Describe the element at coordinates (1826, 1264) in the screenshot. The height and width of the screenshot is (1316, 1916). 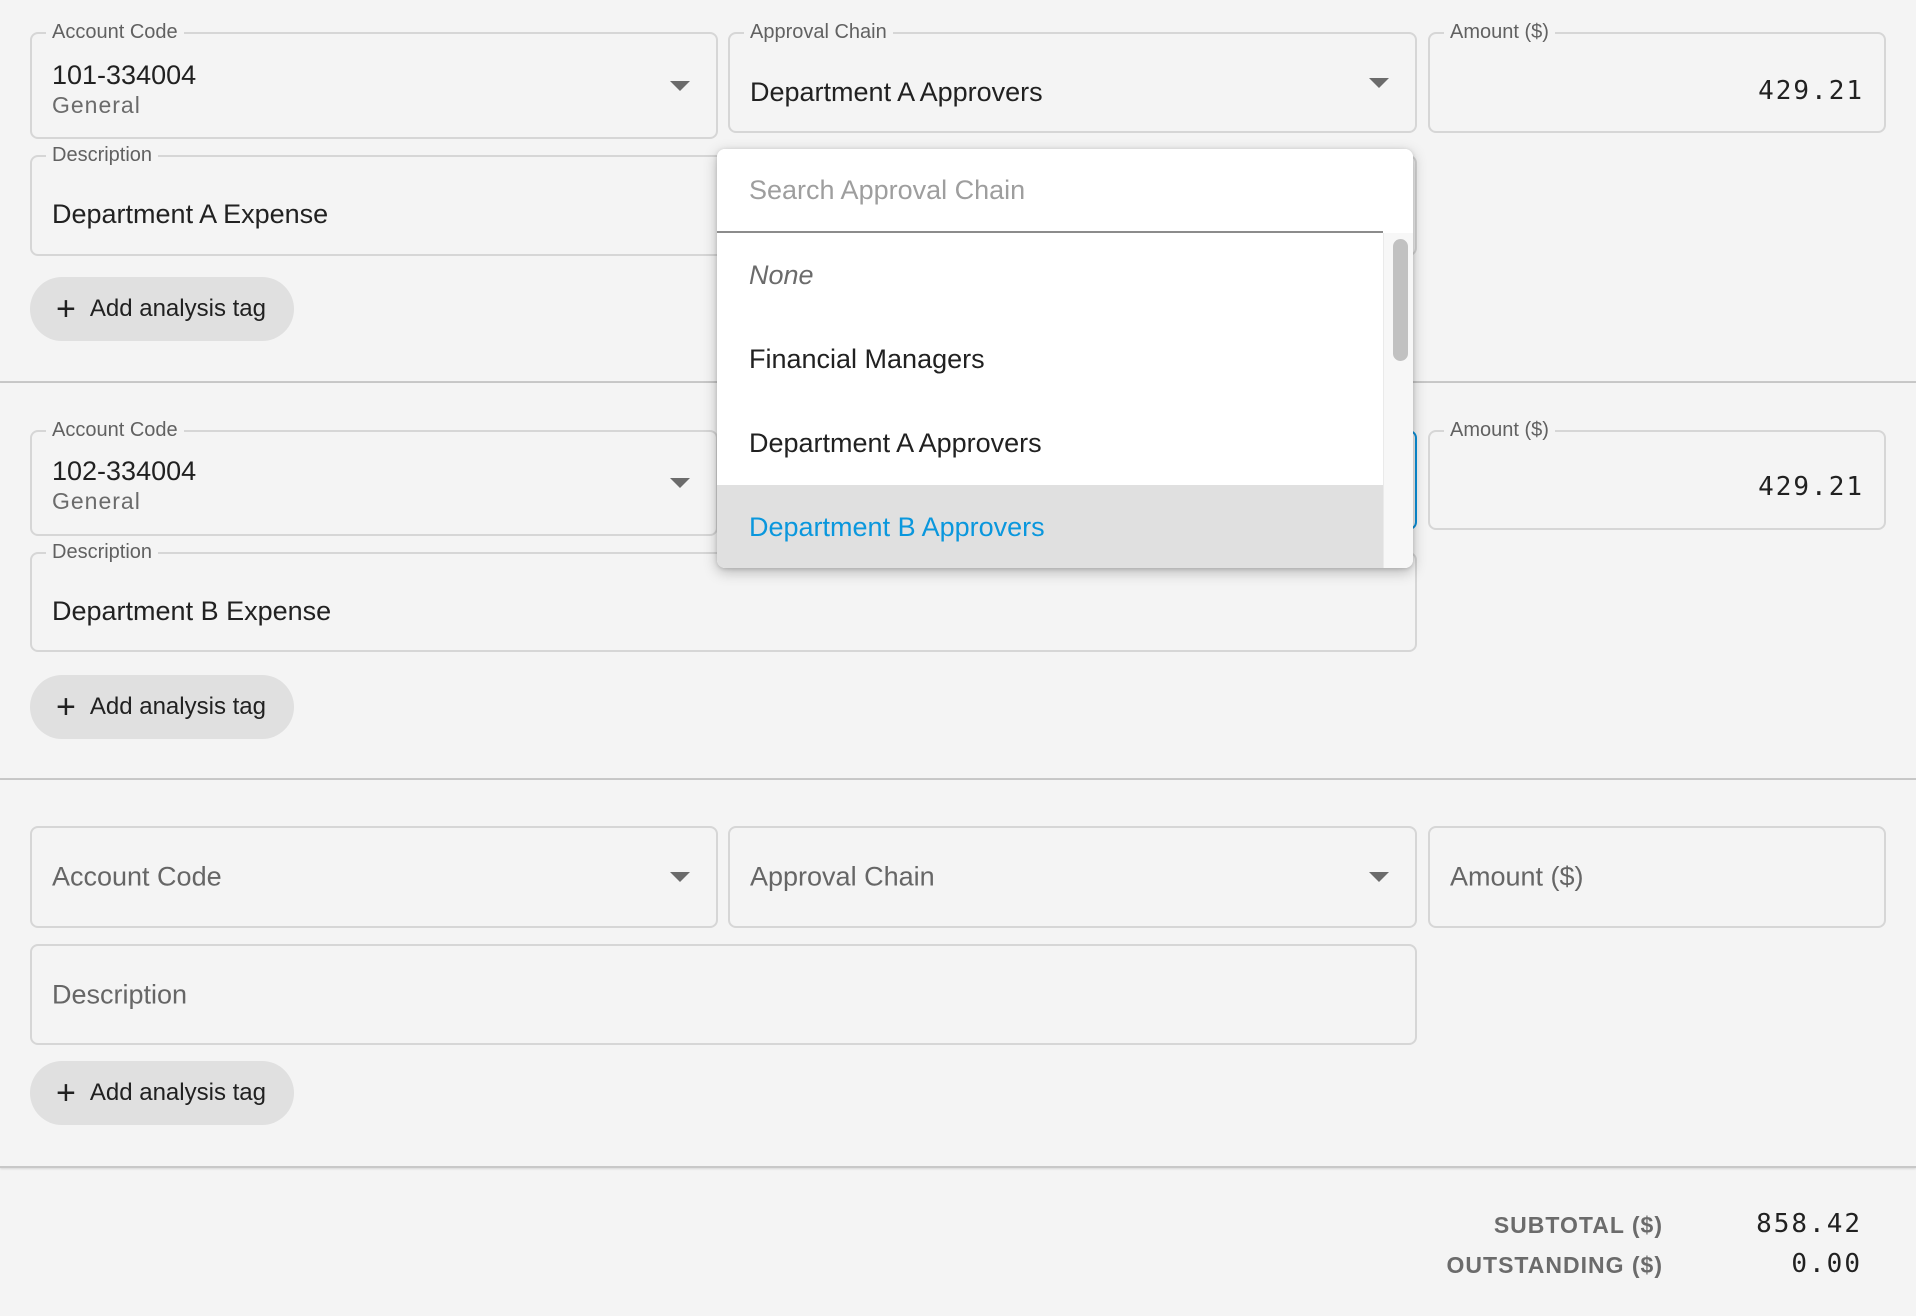
I see `outstanding-value: 0.00` at that location.